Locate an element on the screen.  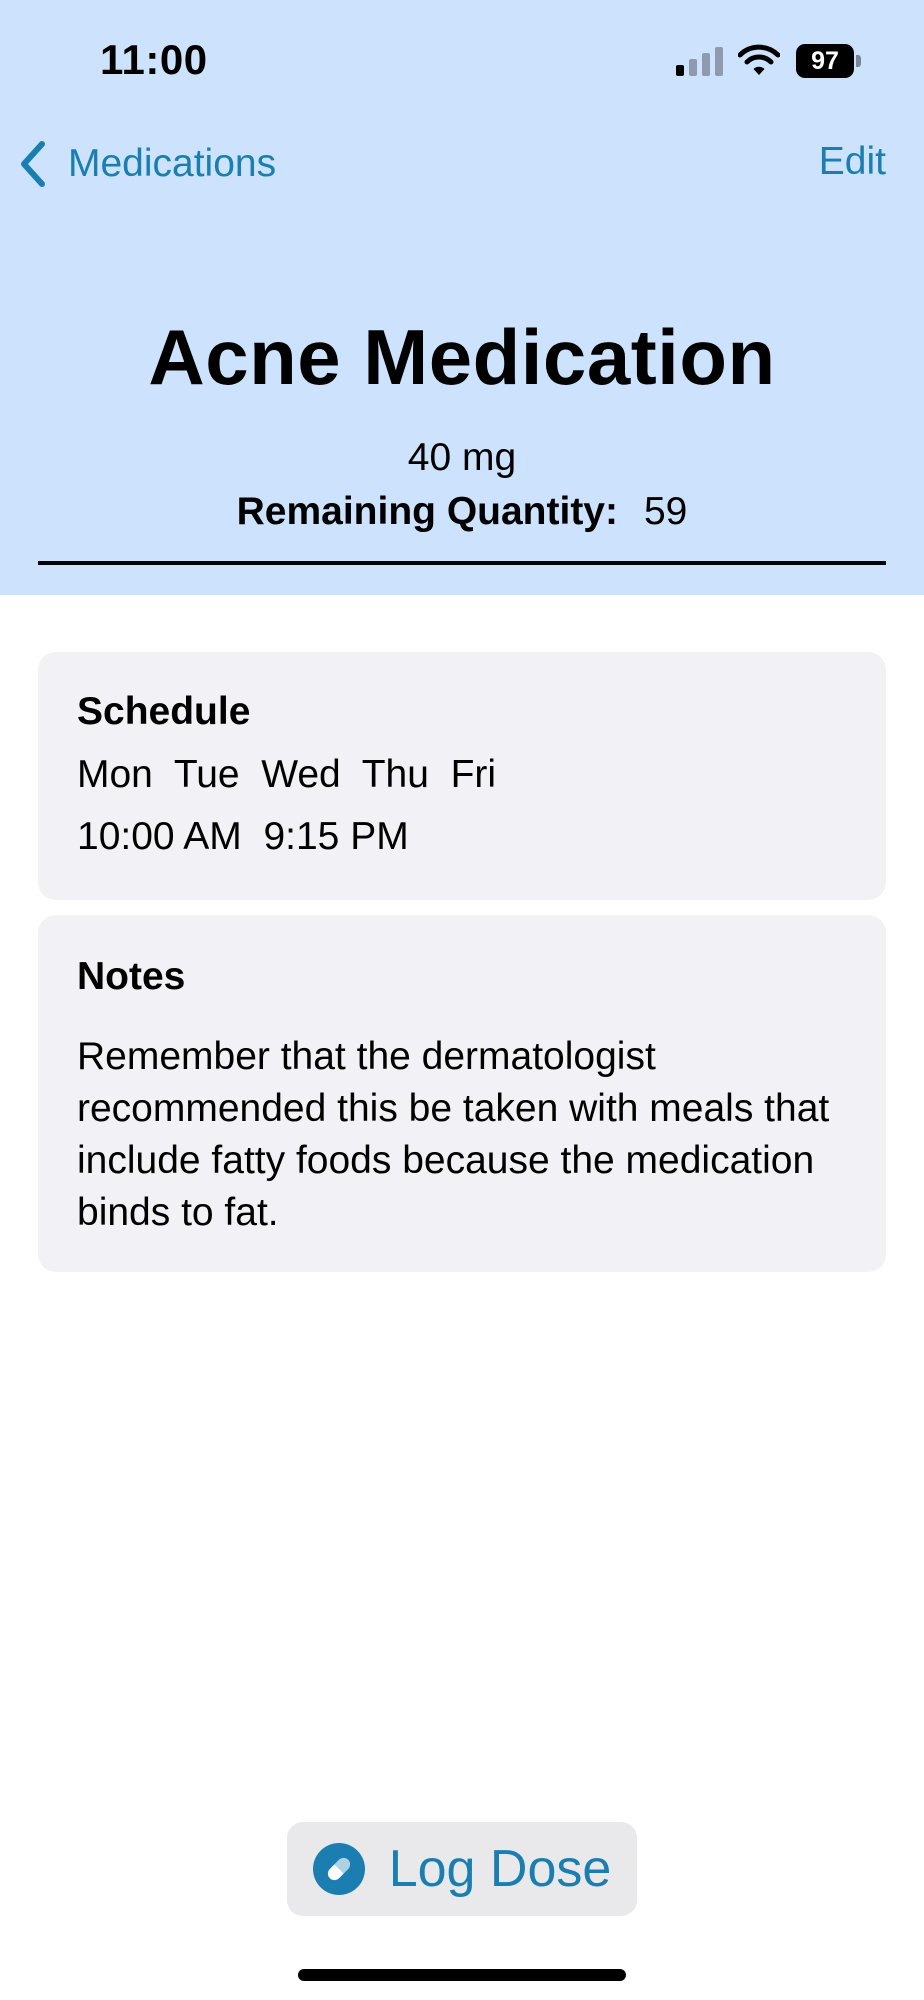
home-indicator is located at coordinates (462, 1975).